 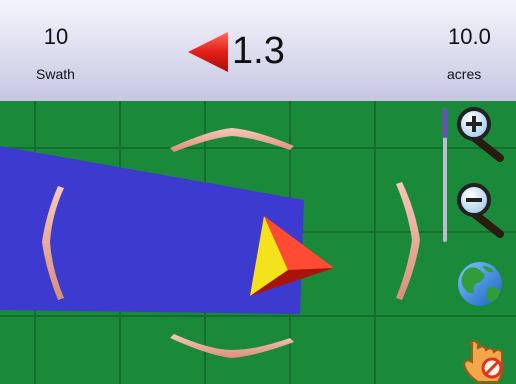 What do you see at coordinates (208, 52) in the screenshot?
I see `offset-left-arrow-icon` at bounding box center [208, 52].